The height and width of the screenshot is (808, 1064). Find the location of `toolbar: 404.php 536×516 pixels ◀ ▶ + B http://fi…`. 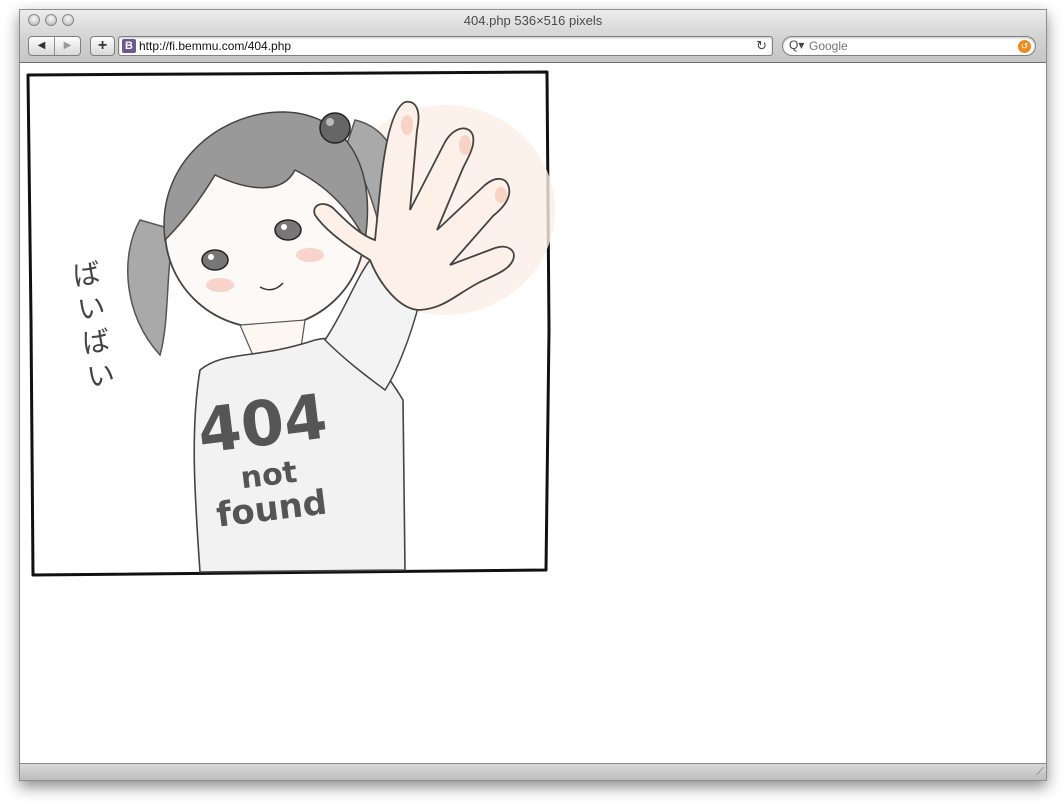

toolbar: 404.php 536×516 pixels ◀ ▶ + B http://fi… is located at coordinates (533, 36).